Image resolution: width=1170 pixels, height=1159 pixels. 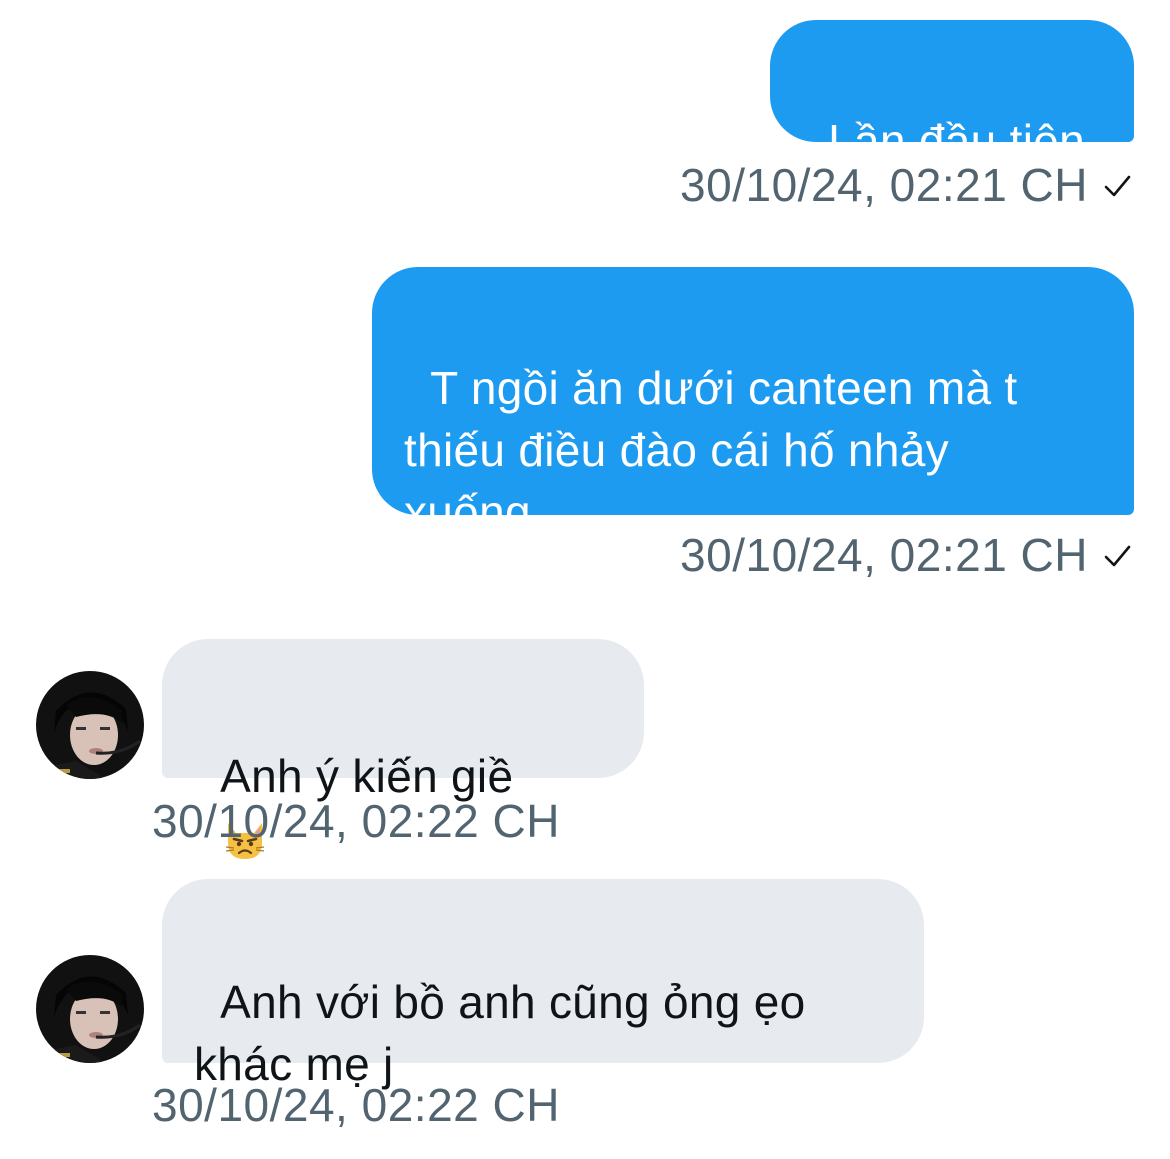 I want to click on message-text: Anh với bồ anh cũng ỏng ẹo khác mẹ j, so click(x=500, y=1033).